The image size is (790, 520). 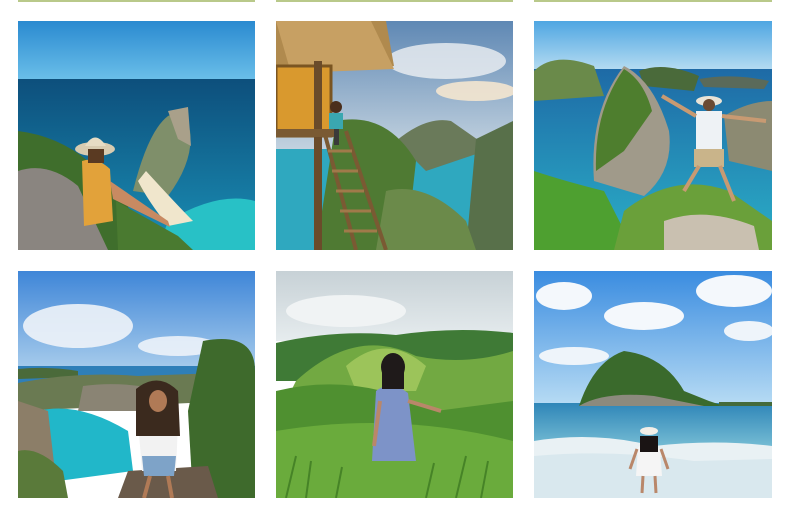 I want to click on gallery-photo-treehouse, so click(x=394, y=135).